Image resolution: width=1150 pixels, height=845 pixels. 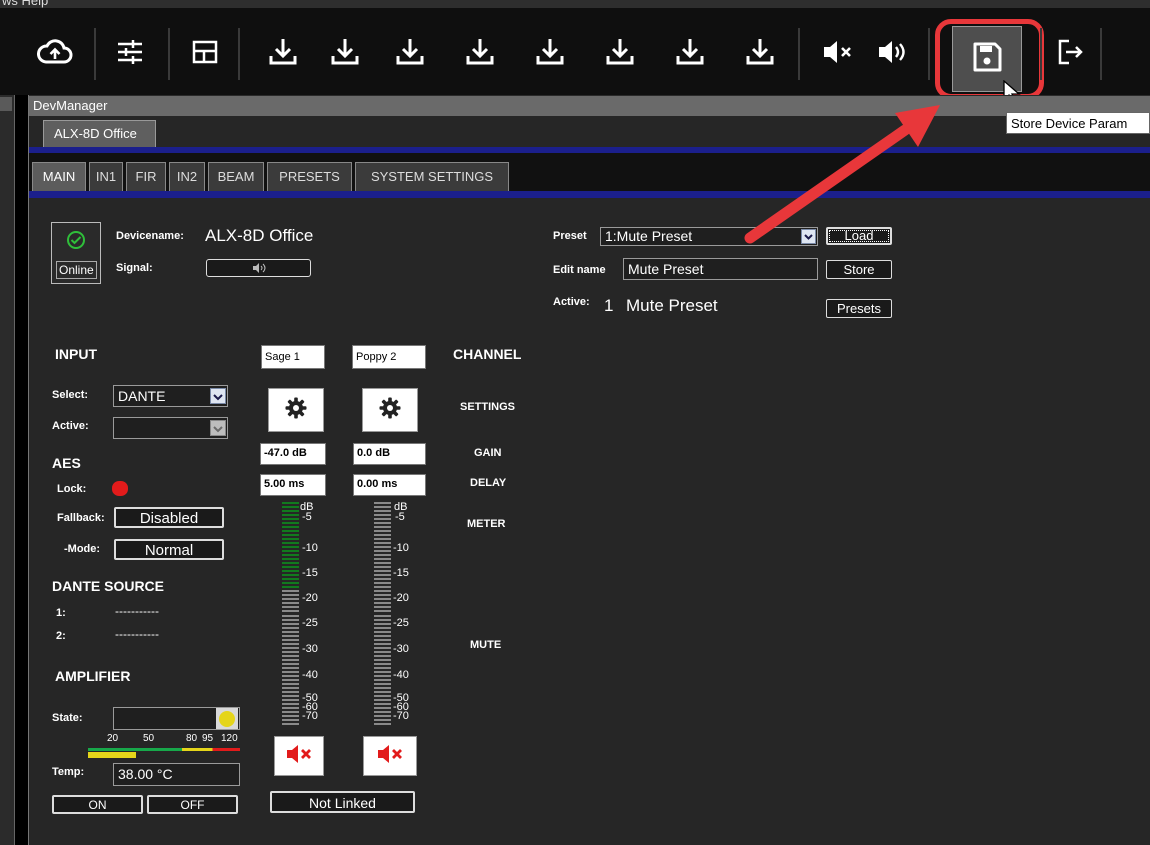 I want to click on presets-button: Presets, so click(x=859, y=308).